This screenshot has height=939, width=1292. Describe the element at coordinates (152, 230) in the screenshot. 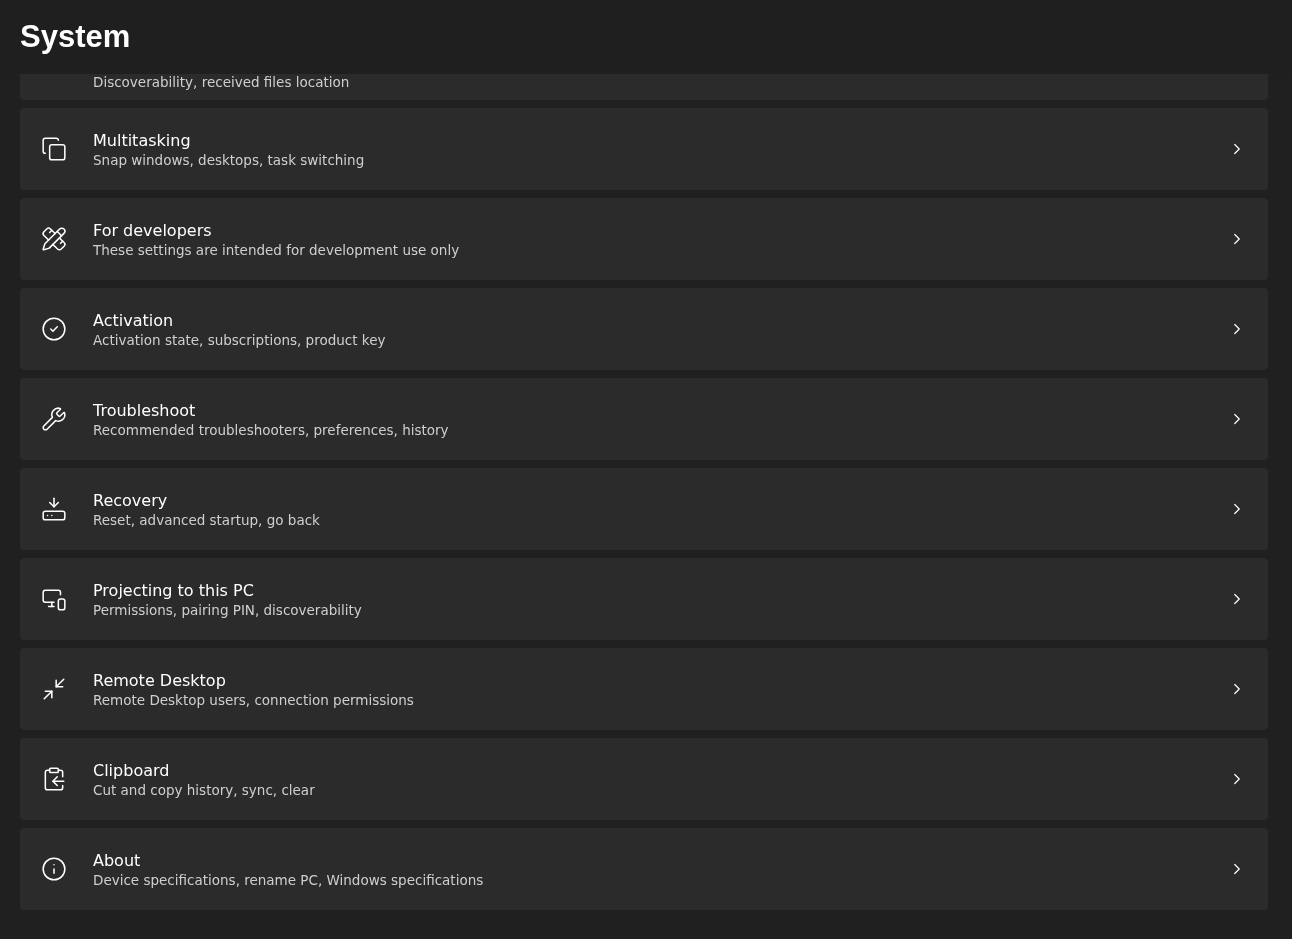

I see `item-title: For developers` at that location.